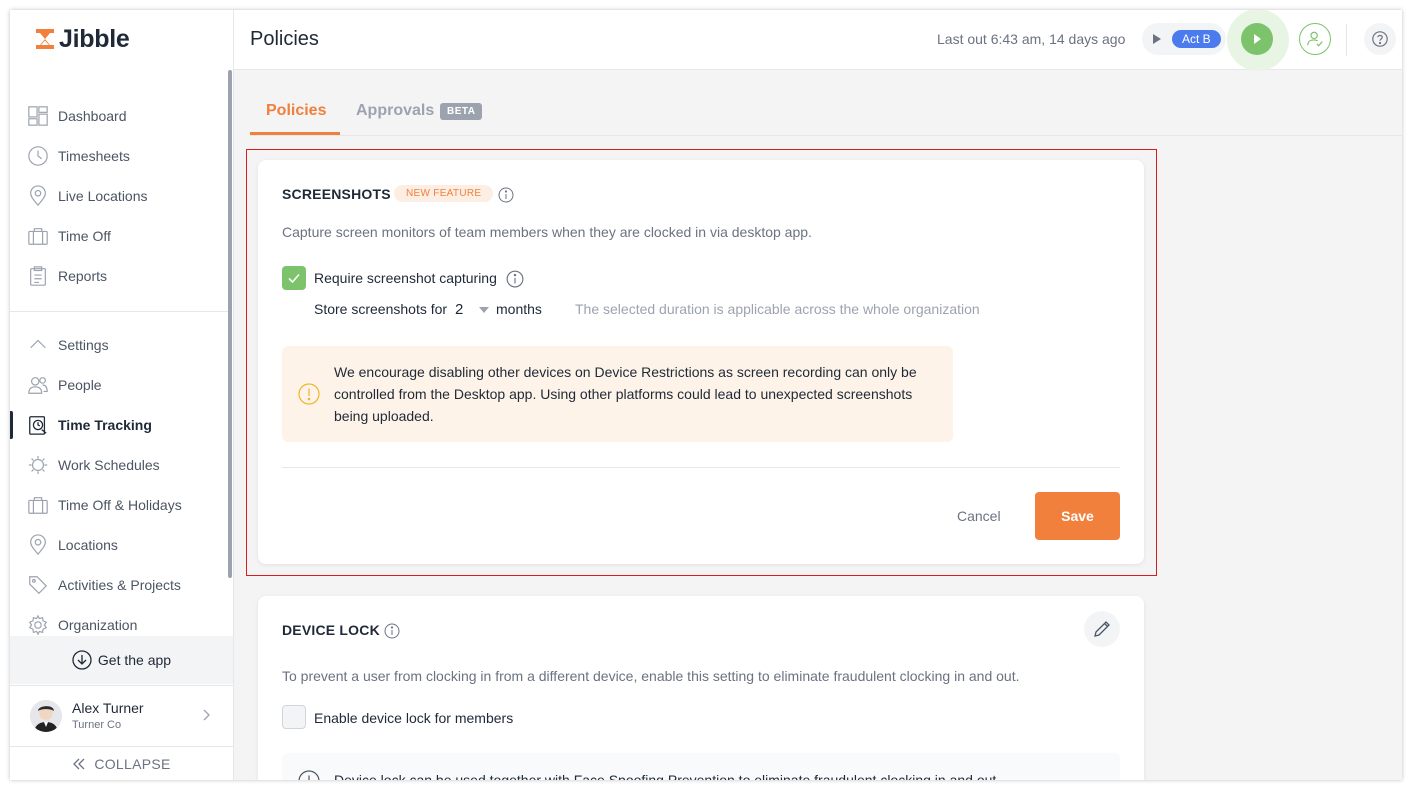  I want to click on sidebar-item-time-off-holidays: Time Off & Holidays, so click(122, 505).